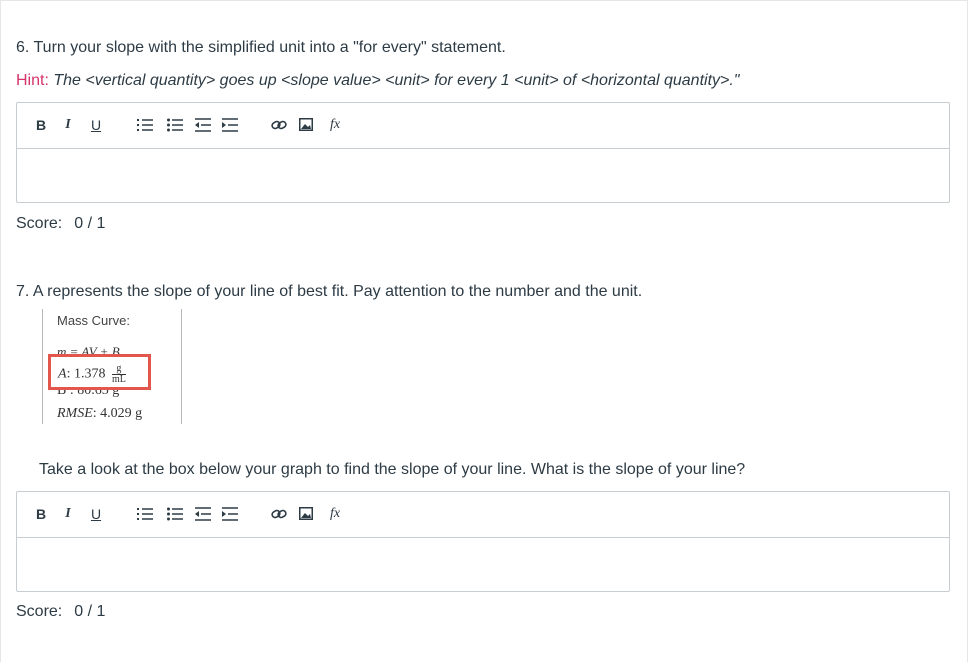 The width and height of the screenshot is (970, 662). Describe the element at coordinates (93, 320) in the screenshot. I see `figure-title: Mass Curve:` at that location.